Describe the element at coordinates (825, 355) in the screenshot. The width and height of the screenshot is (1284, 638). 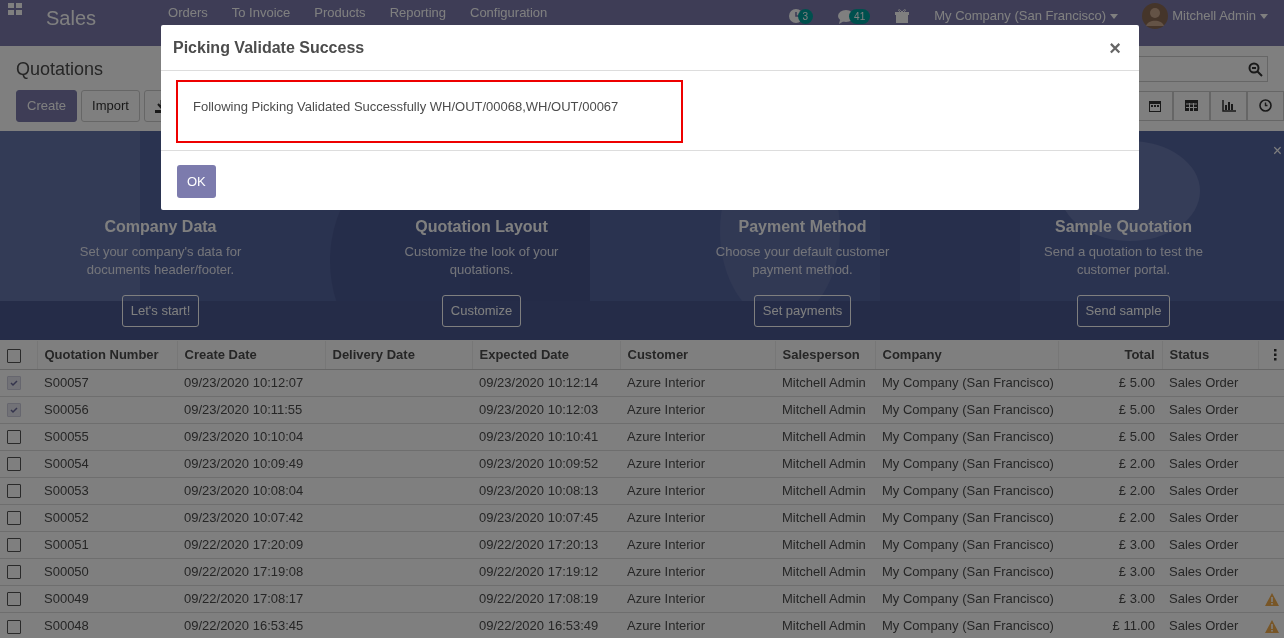
I see `column-header: Salesperson` at that location.